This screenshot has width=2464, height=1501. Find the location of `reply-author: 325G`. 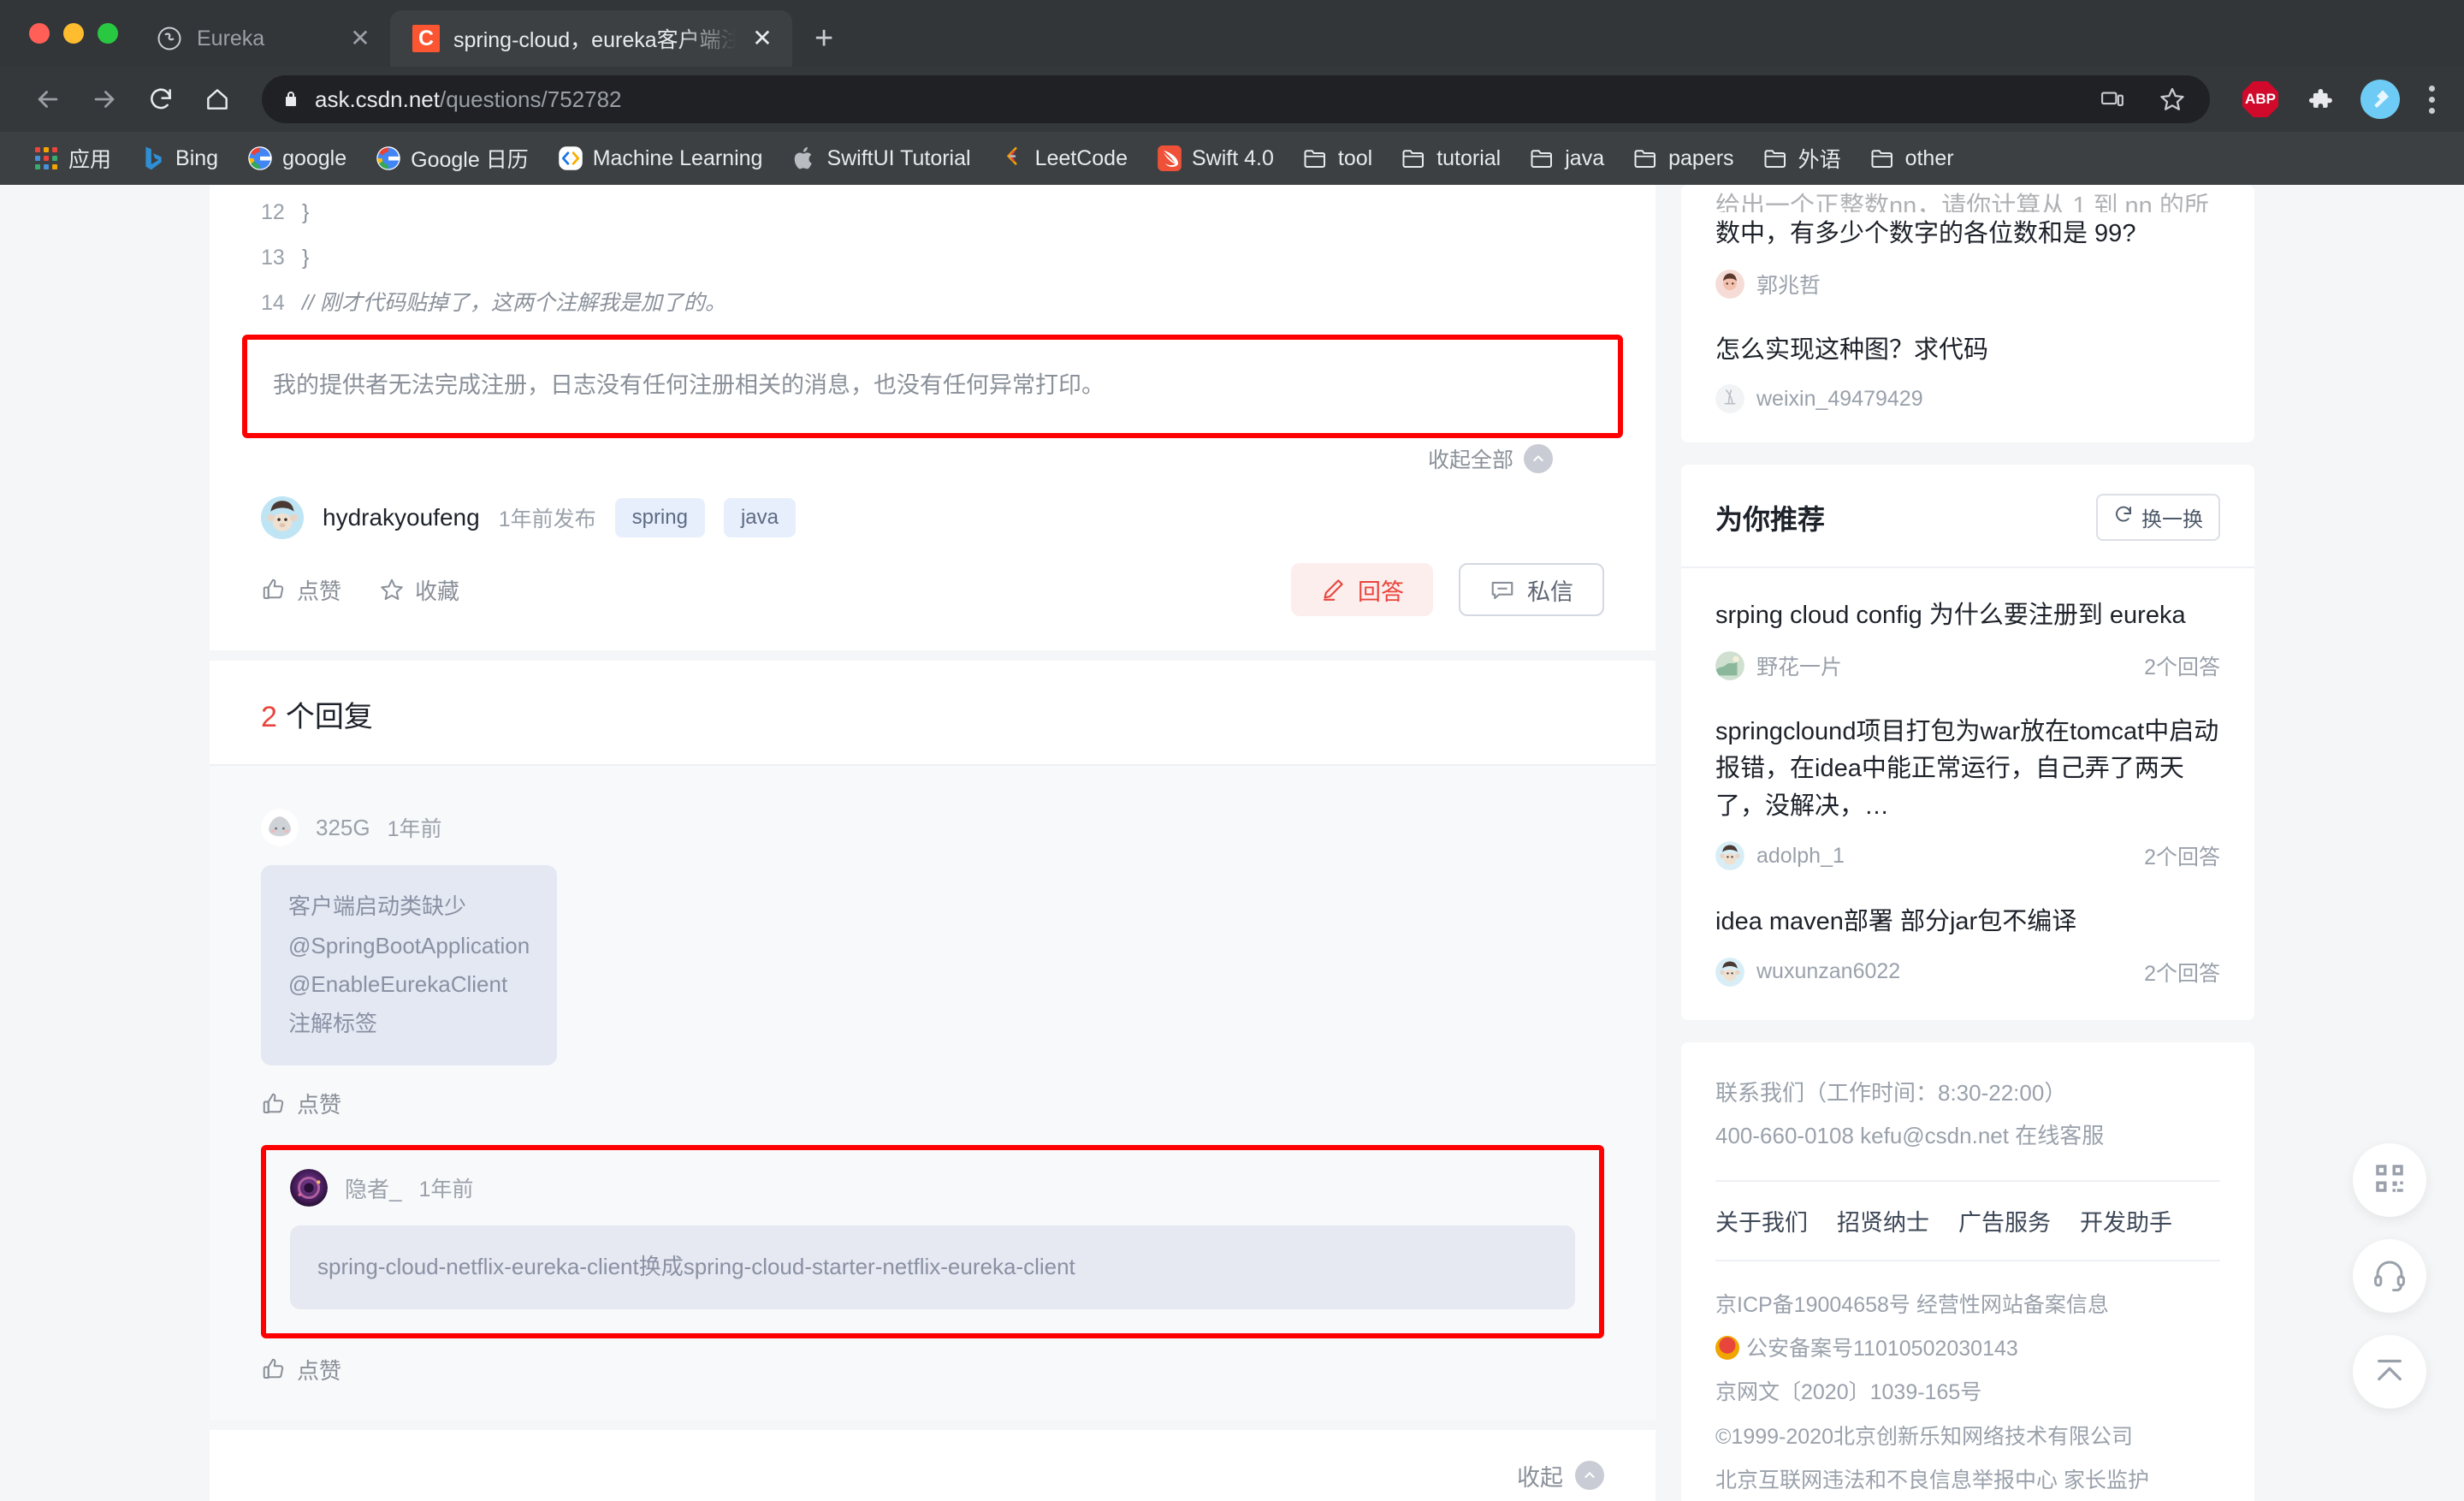

reply-author: 325G is located at coordinates (343, 828).